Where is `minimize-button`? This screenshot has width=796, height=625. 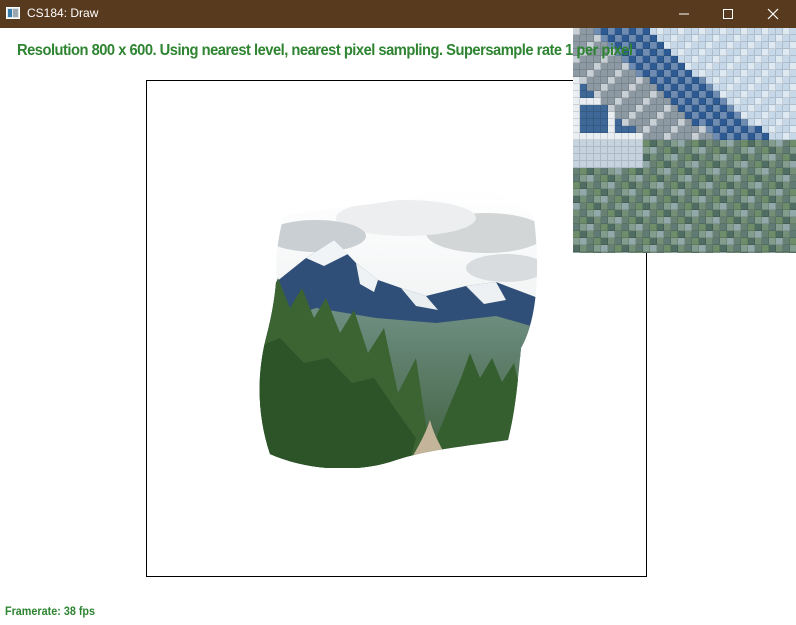
minimize-button is located at coordinates (684, 14).